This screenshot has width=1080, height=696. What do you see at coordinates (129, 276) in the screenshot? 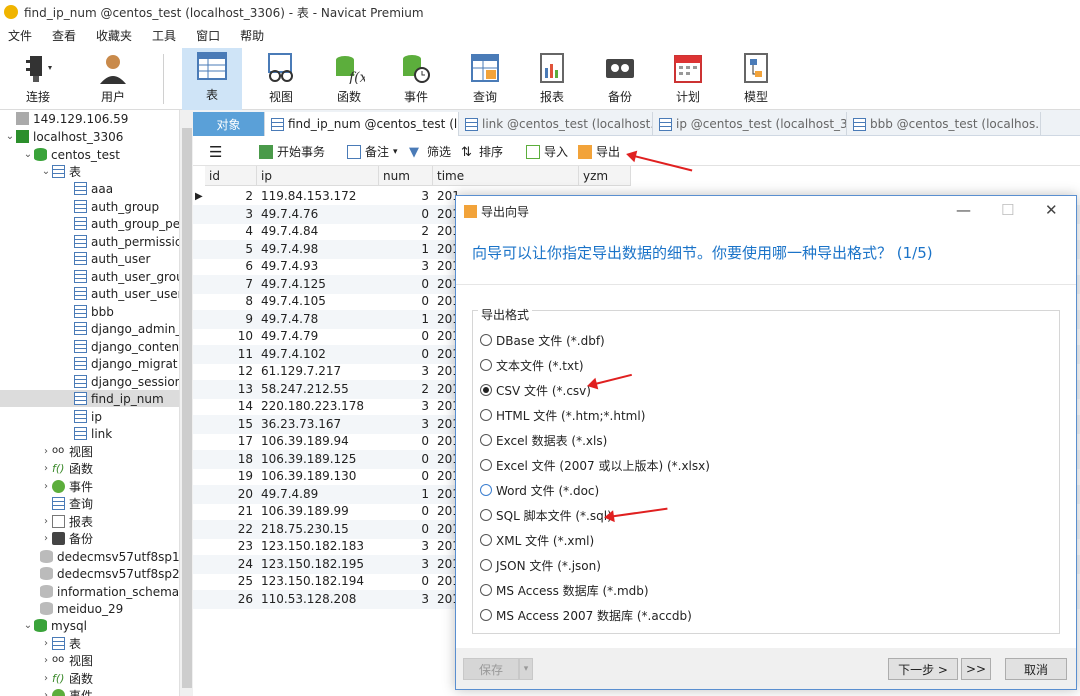
I see `tree-table-item: auth_user_grou` at bounding box center [129, 276].